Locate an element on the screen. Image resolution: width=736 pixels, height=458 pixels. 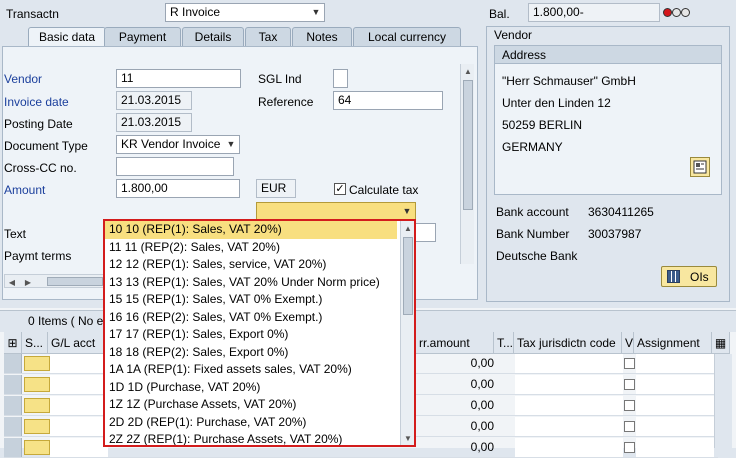
bank-account-value: 3630411265 is located at coordinates (621, 212).